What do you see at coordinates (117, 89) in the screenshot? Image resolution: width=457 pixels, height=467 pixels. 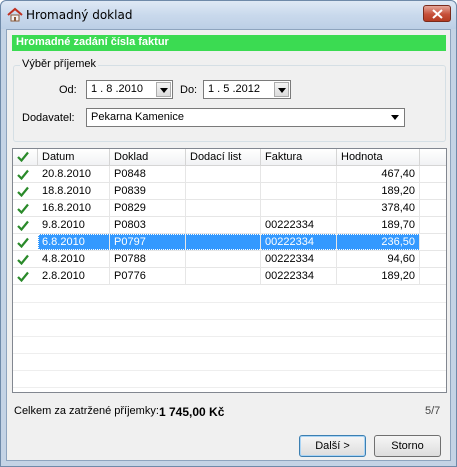 I see `from-date-value: 1 . 8 .2010` at bounding box center [117, 89].